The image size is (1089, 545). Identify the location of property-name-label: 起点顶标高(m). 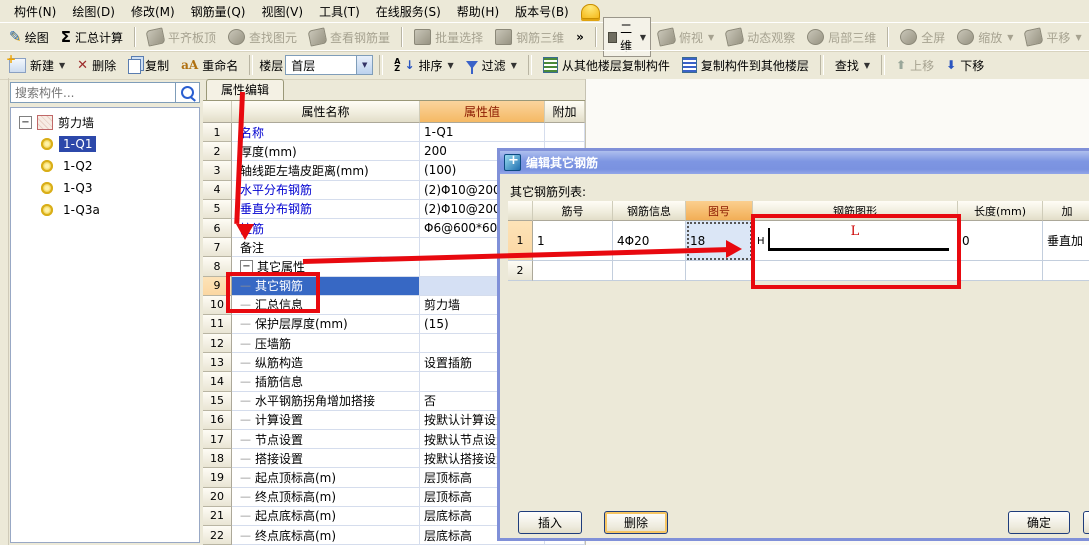
(296, 477).